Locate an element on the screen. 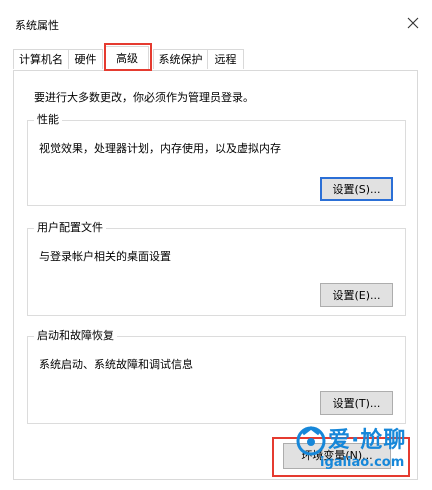  tab-advanced: 高级 is located at coordinates (127, 58).